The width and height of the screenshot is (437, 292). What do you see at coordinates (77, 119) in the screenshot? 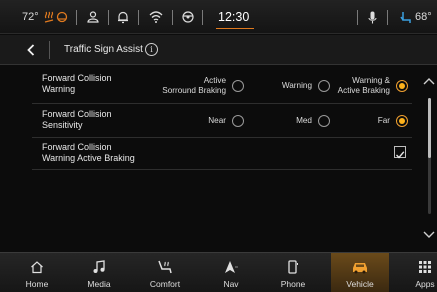
I see `setting-label: Forward Collision Sensitivity` at bounding box center [77, 119].